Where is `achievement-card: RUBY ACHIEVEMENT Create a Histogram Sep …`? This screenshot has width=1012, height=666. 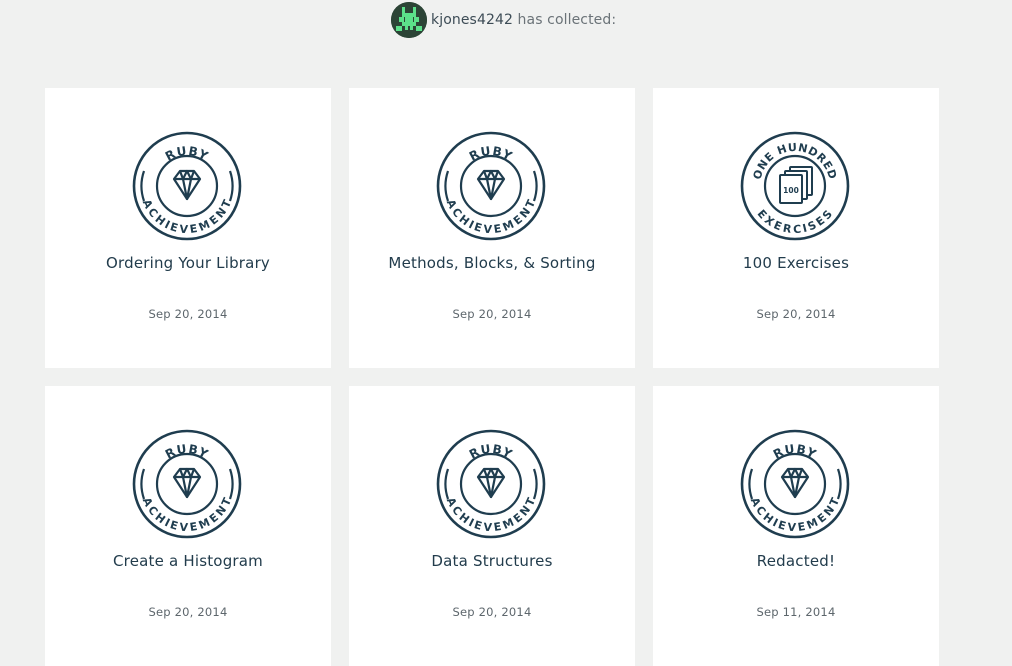 achievement-card: RUBY ACHIEVEMENT Create a Histogram Sep … is located at coordinates (188, 526).